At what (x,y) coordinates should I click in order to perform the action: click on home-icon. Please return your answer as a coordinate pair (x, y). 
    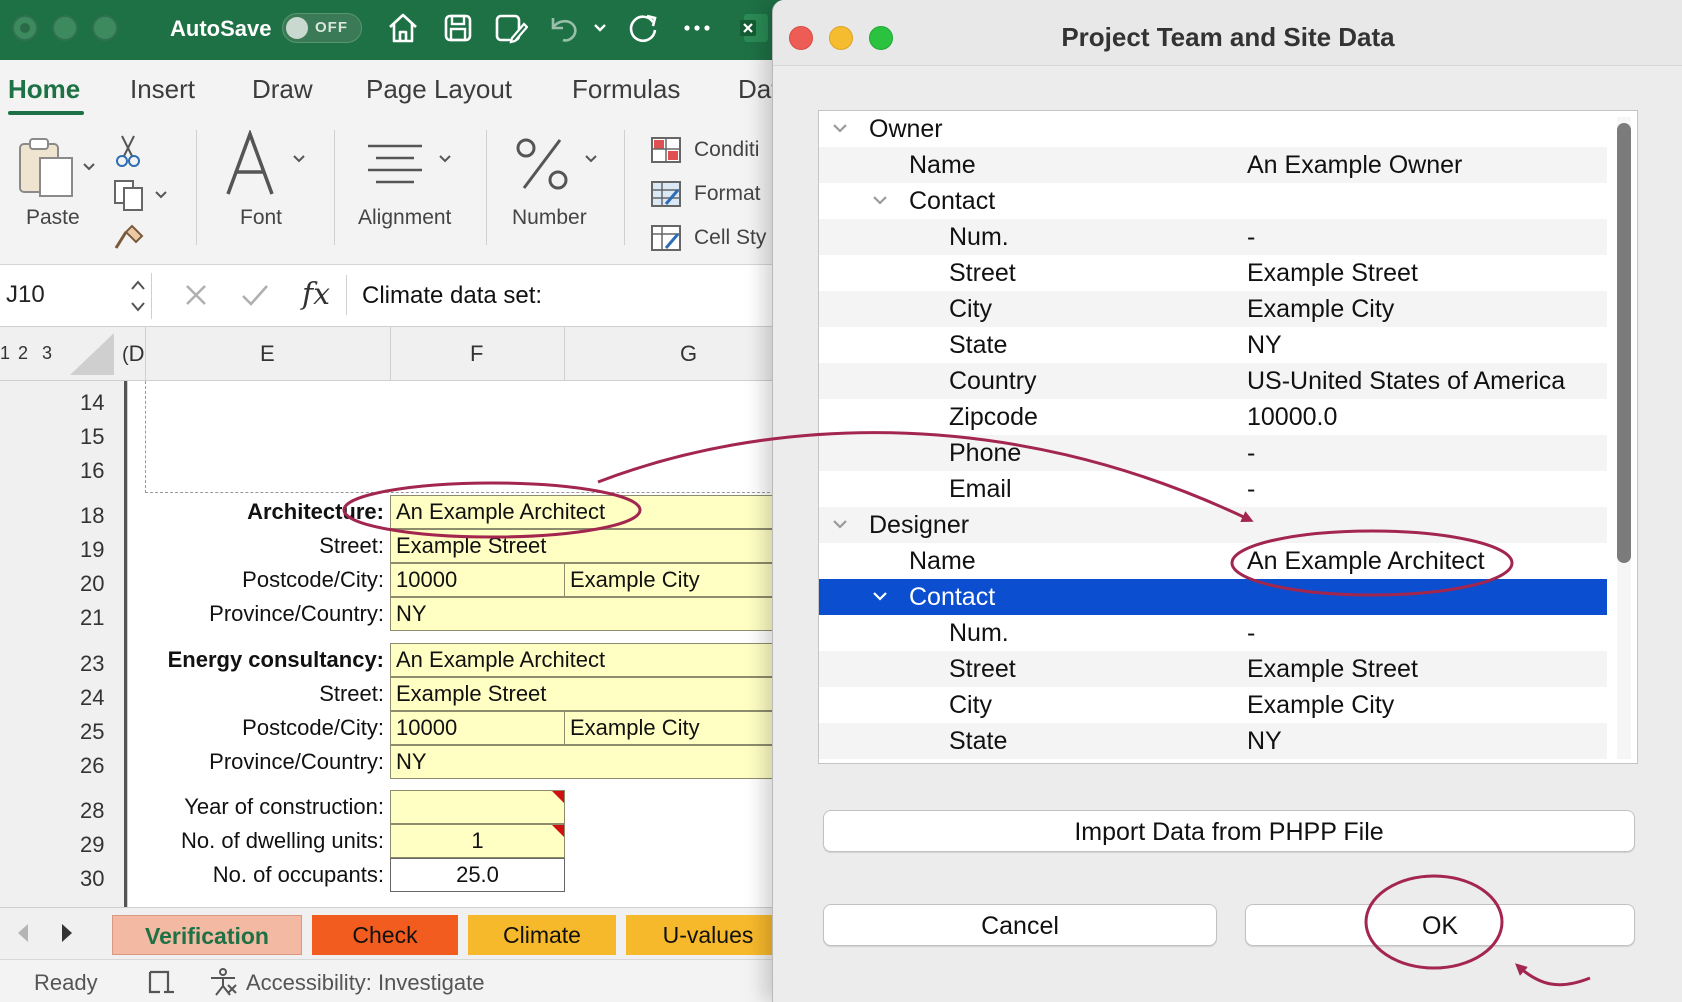
    Looking at the image, I should click on (403, 28).